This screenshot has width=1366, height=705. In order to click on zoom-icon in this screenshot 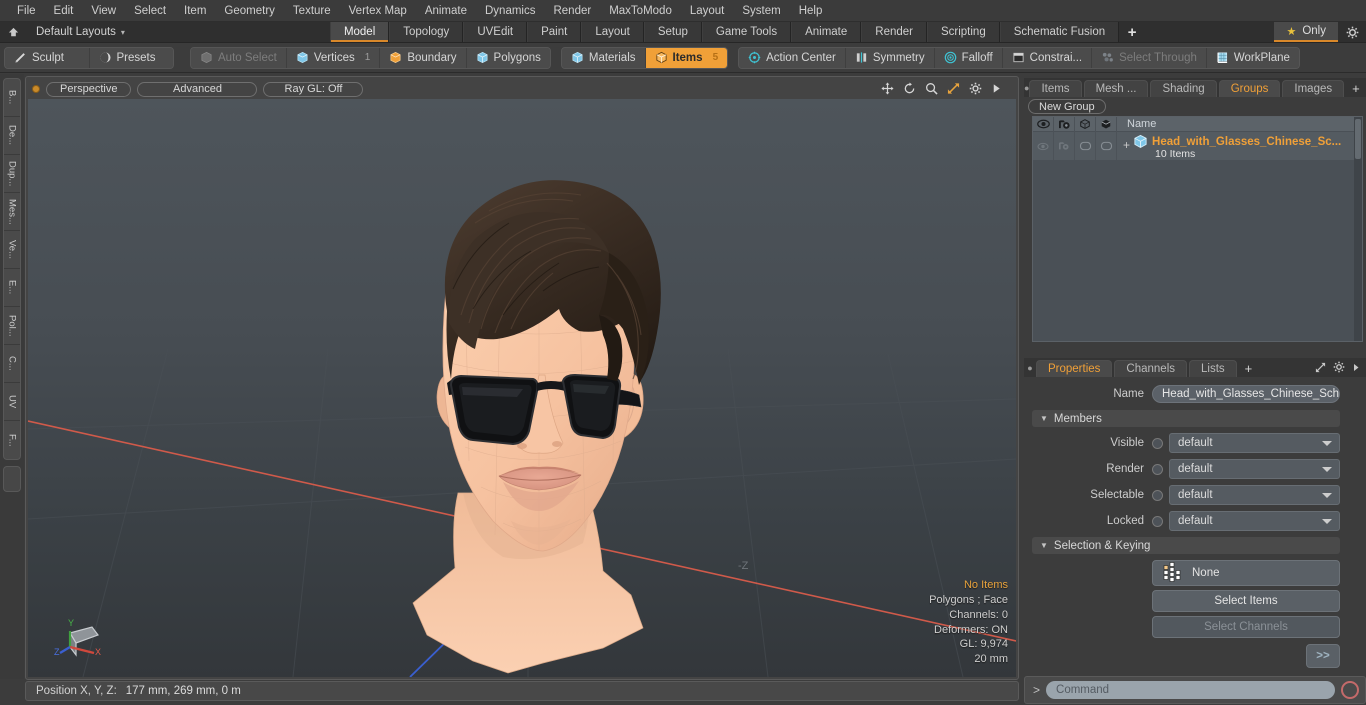, I will do `click(931, 89)`.